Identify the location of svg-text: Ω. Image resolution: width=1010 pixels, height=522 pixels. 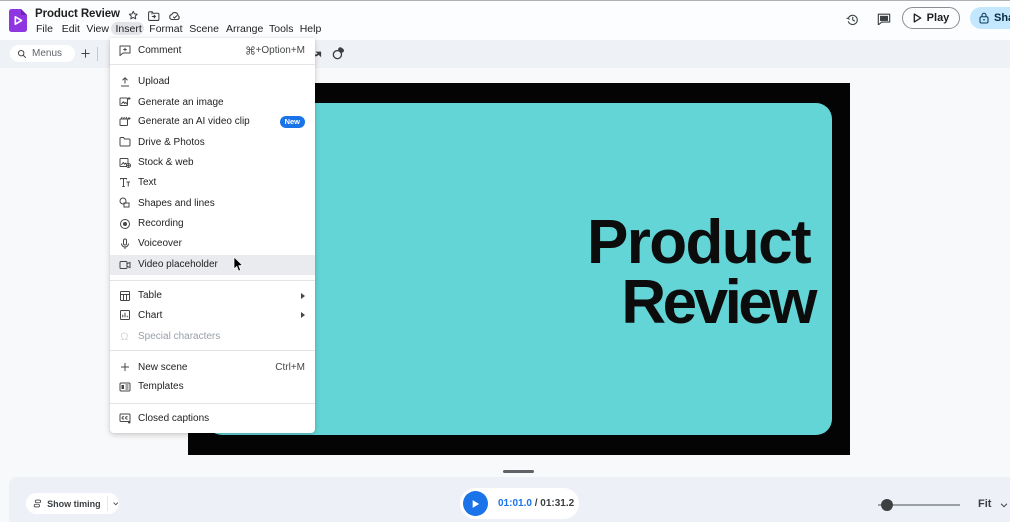
(124, 336).